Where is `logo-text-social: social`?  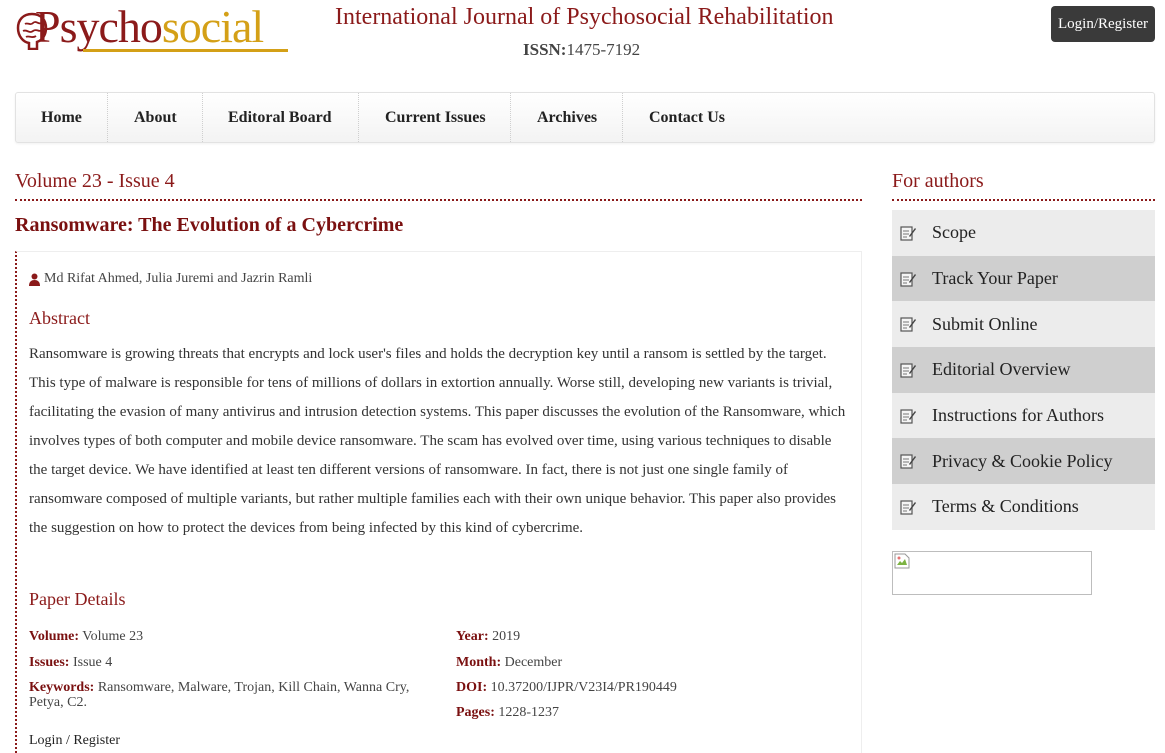
logo-text-social: social is located at coordinates (212, 26).